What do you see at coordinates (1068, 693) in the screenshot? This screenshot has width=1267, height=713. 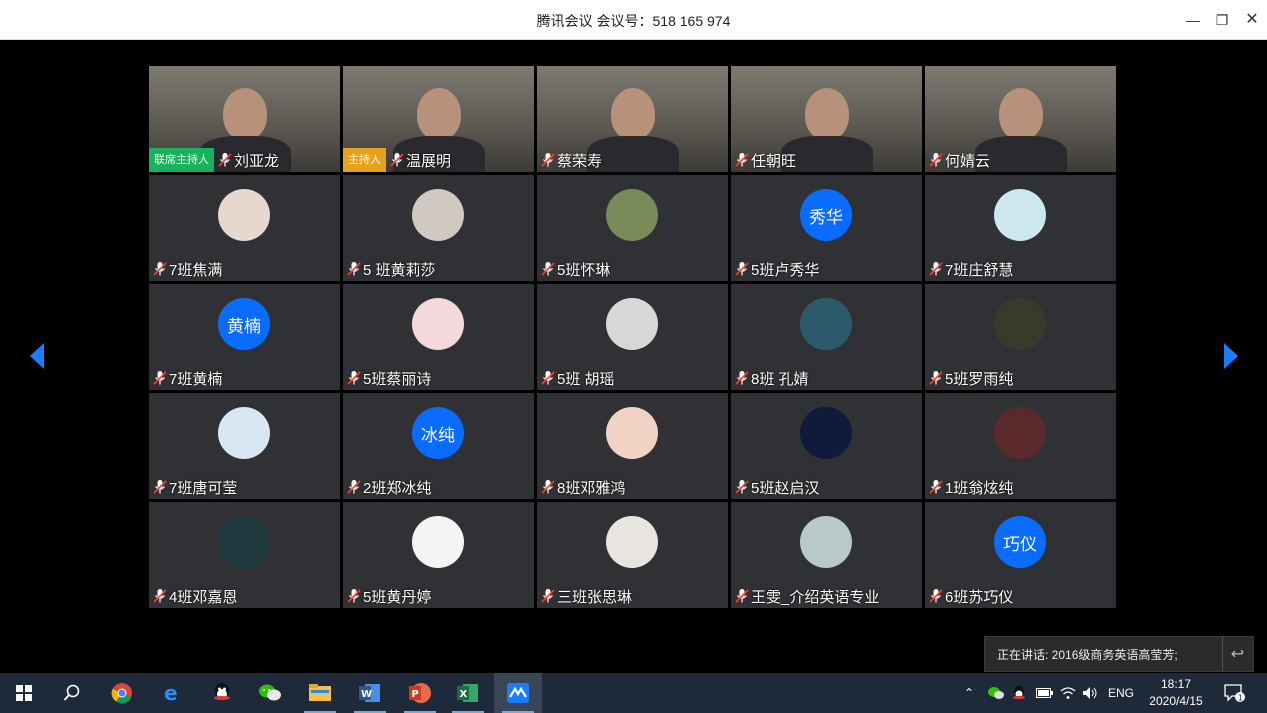 I see `wifi-icon` at bounding box center [1068, 693].